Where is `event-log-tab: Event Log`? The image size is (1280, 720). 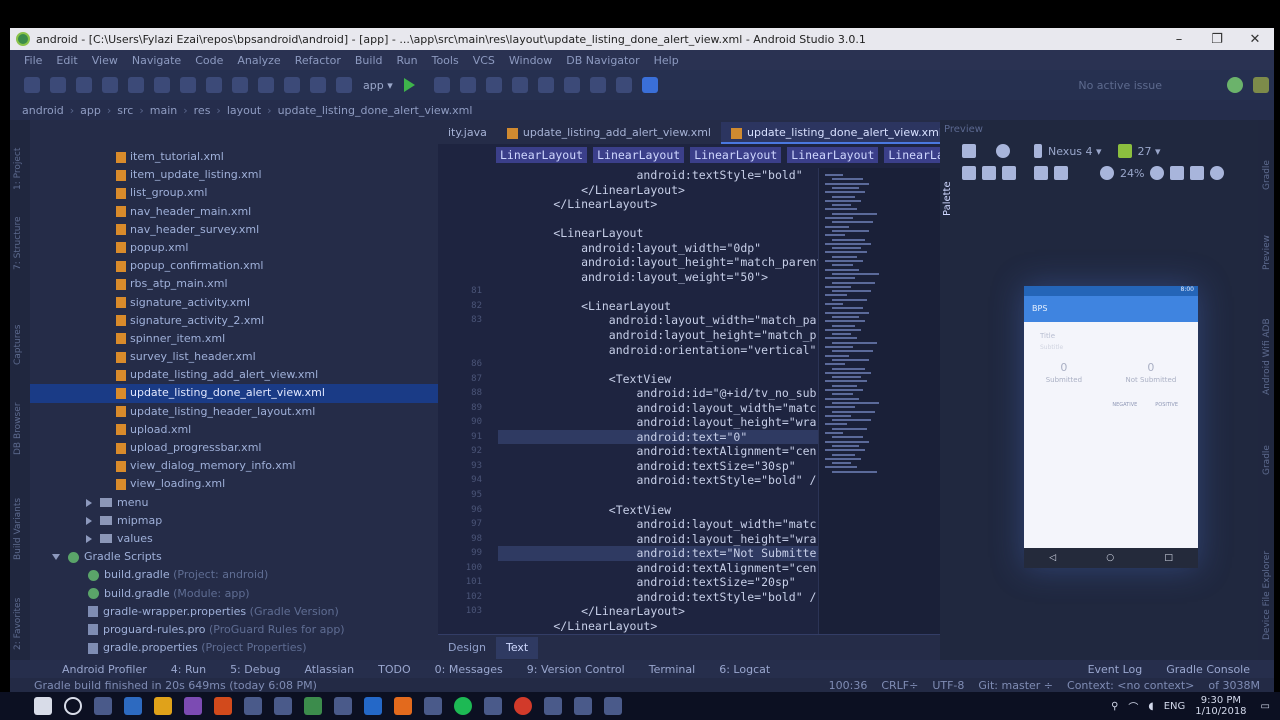 event-log-tab: Event Log is located at coordinates (1115, 669).